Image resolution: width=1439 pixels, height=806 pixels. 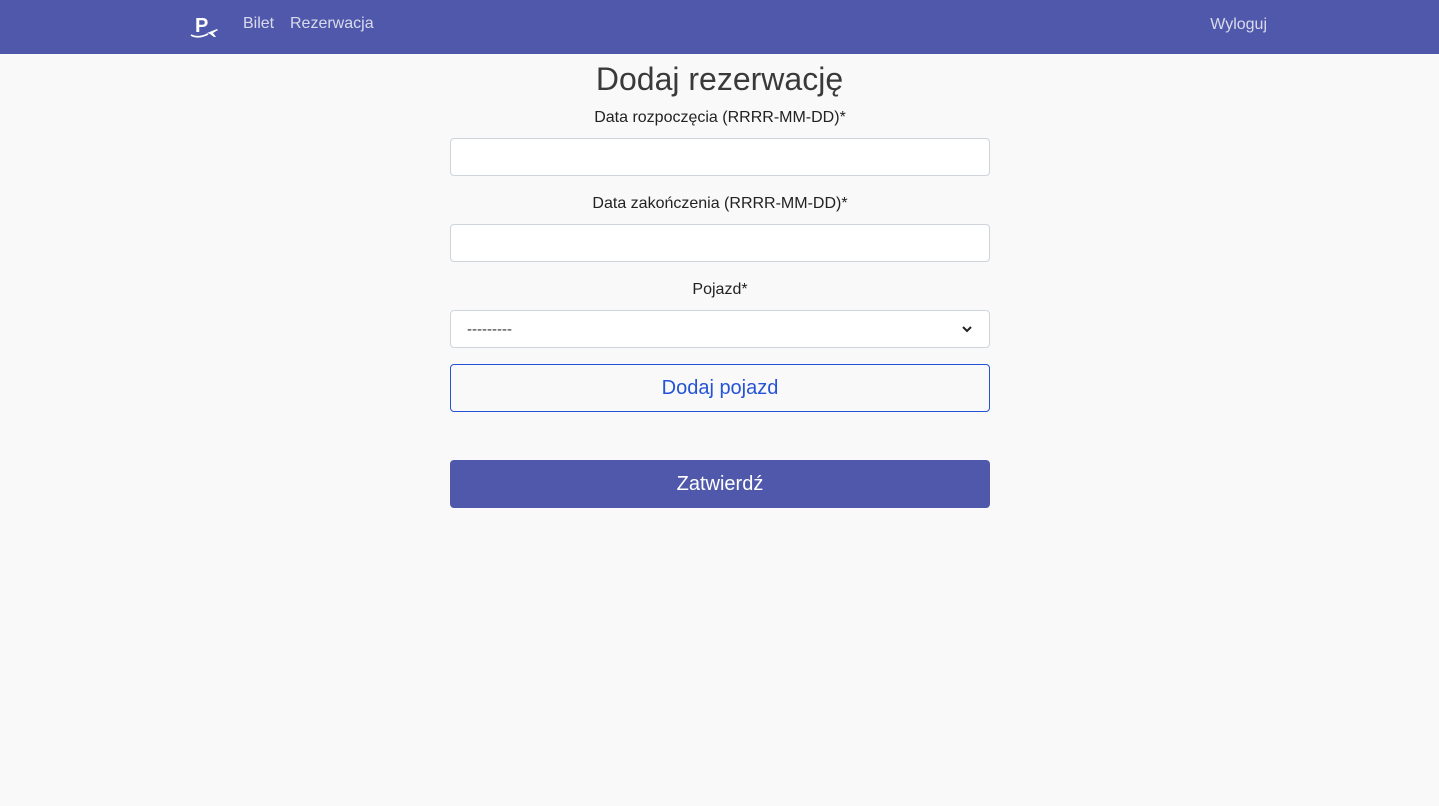 What do you see at coordinates (720, 329) in the screenshot?
I see `vehicle-select: ---------` at bounding box center [720, 329].